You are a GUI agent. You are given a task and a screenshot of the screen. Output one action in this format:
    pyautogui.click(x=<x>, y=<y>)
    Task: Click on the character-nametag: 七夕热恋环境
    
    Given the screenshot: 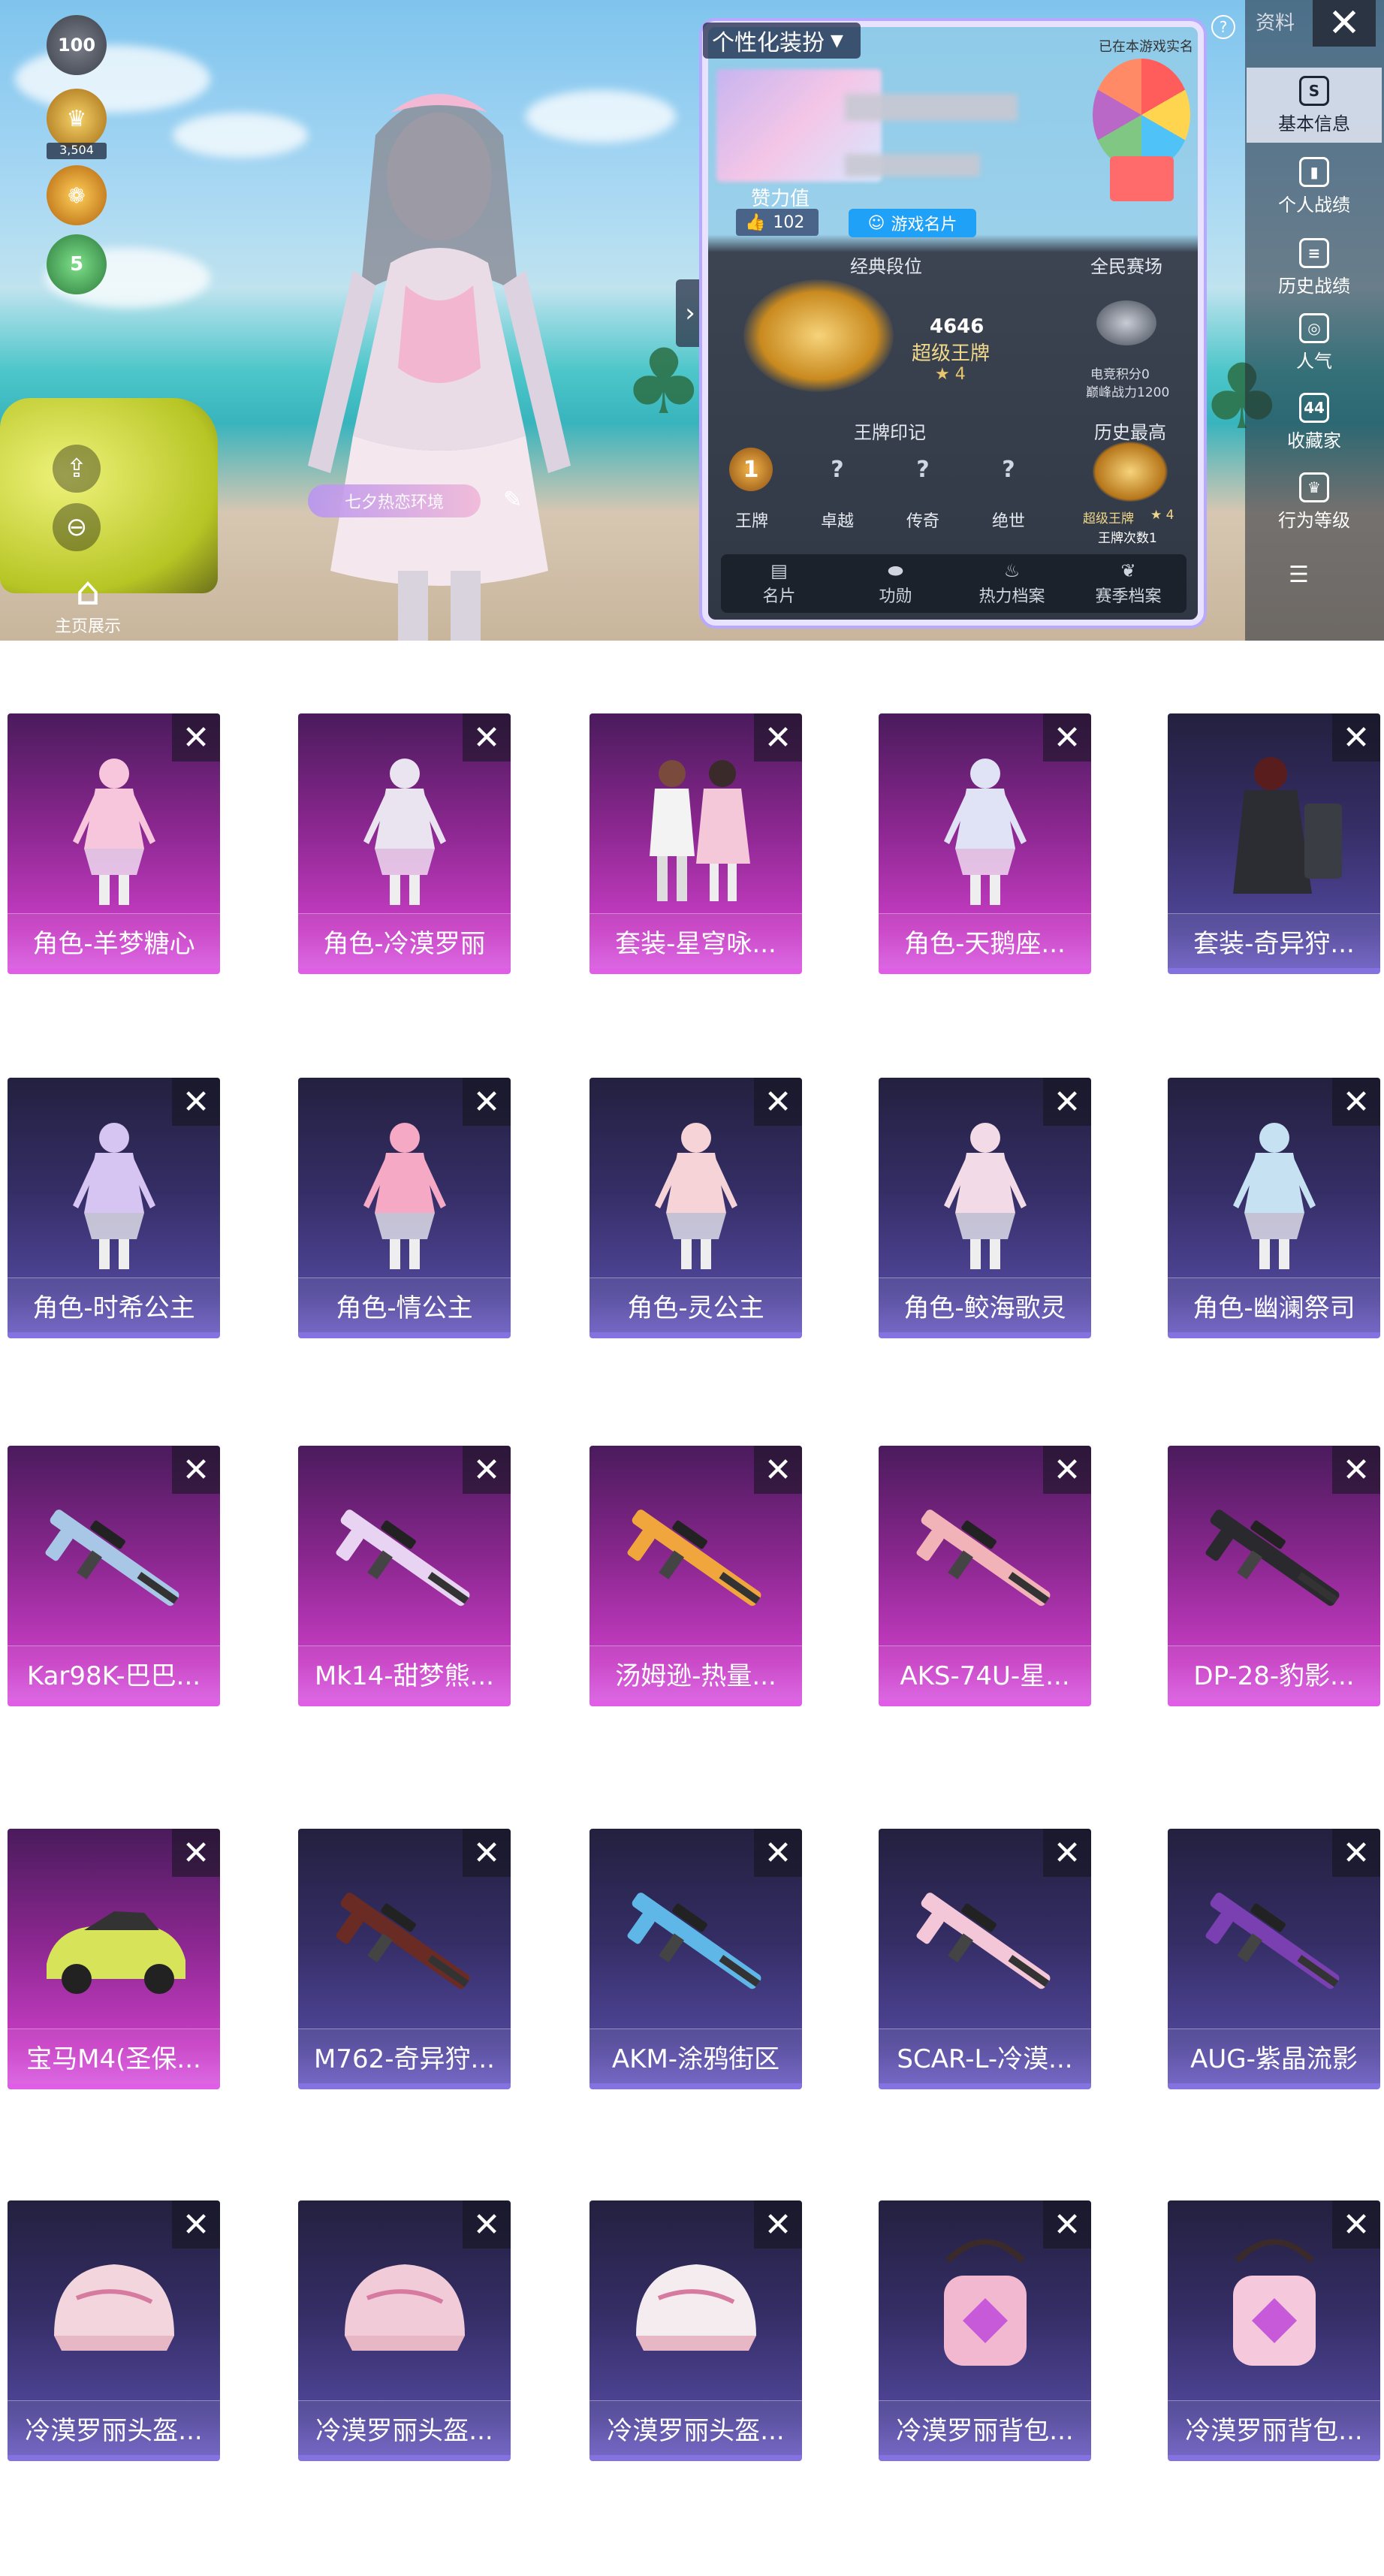 What is the action you would take?
    pyautogui.click(x=395, y=500)
    